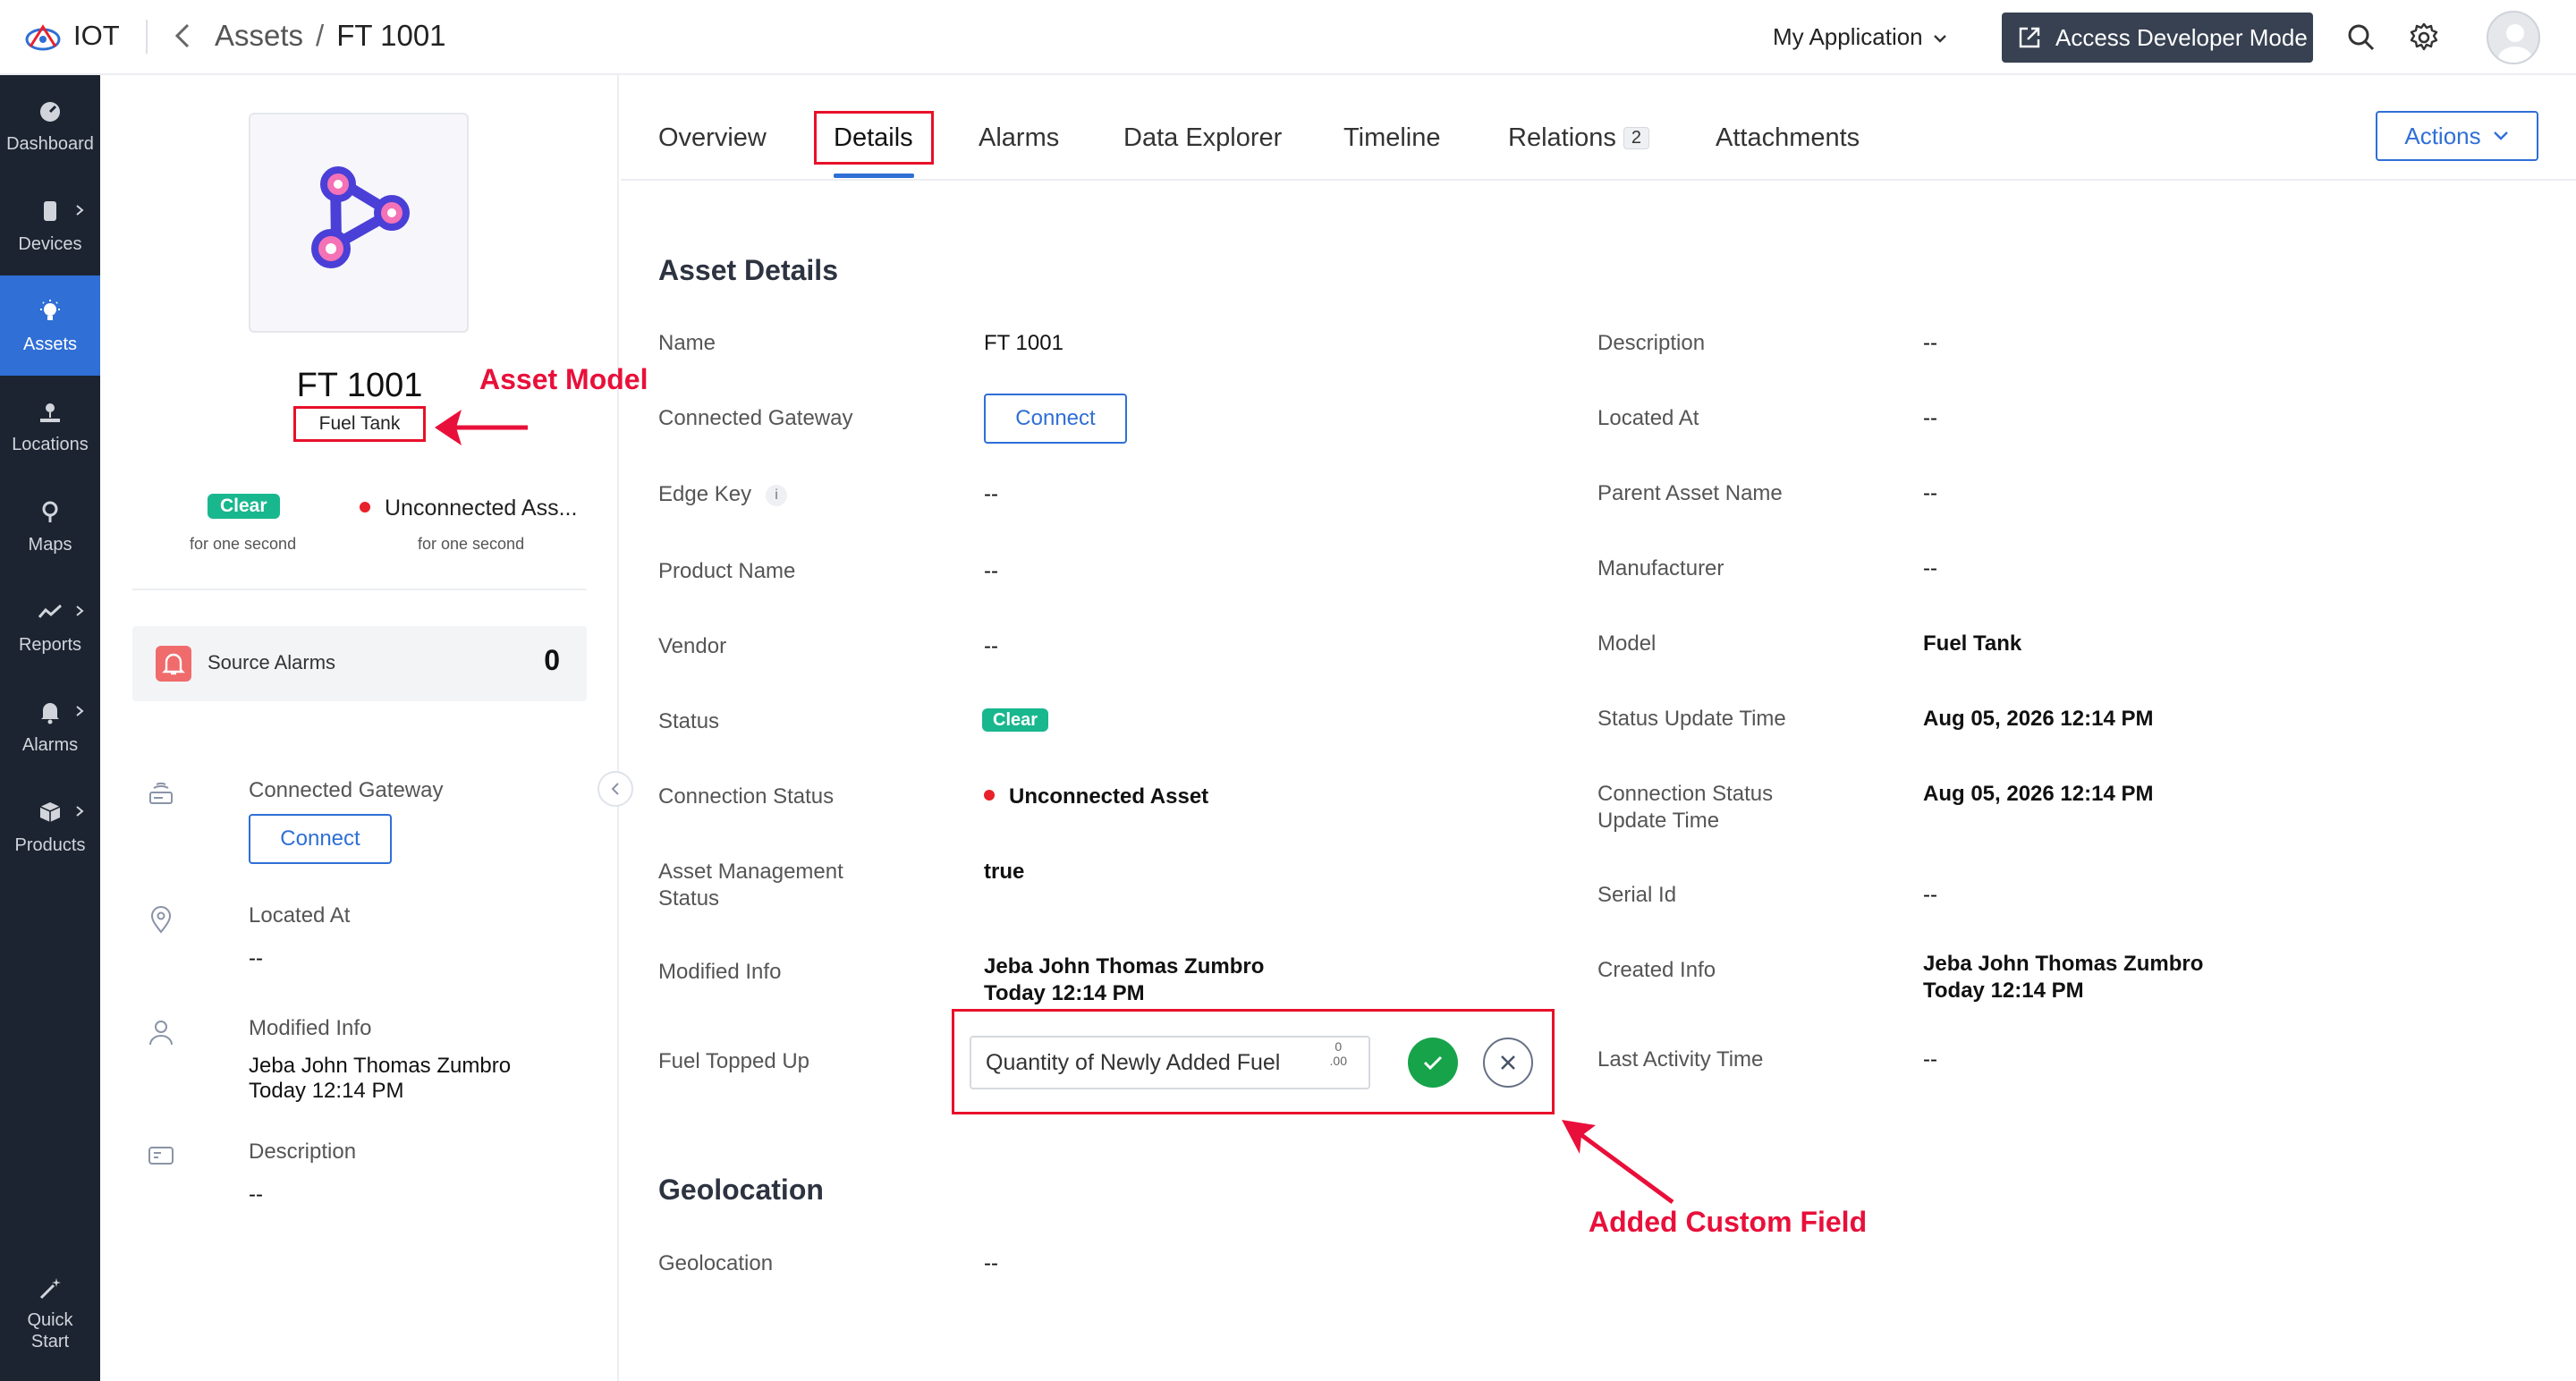  What do you see at coordinates (50, 812) in the screenshot?
I see `products-icon` at bounding box center [50, 812].